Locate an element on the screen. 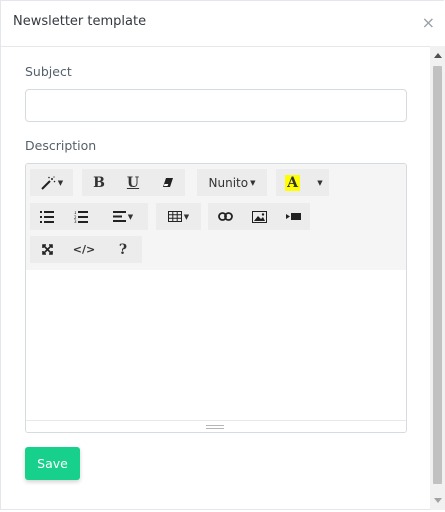 Image resolution: width=445 pixels, height=512 pixels. table-dropdown: ▼ is located at coordinates (178, 216).